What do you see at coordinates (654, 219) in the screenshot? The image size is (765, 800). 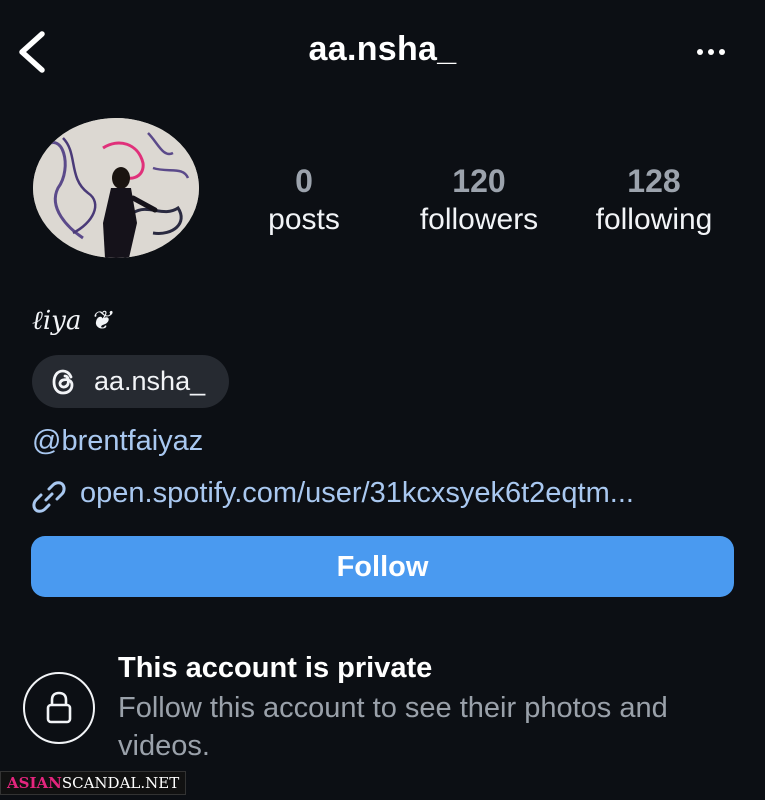 I see `following-label: following` at bounding box center [654, 219].